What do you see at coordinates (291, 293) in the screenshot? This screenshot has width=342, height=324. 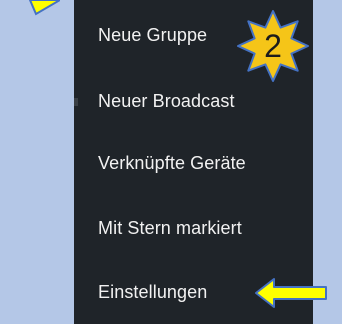 I see `annotation-arrow-left-icon` at bounding box center [291, 293].